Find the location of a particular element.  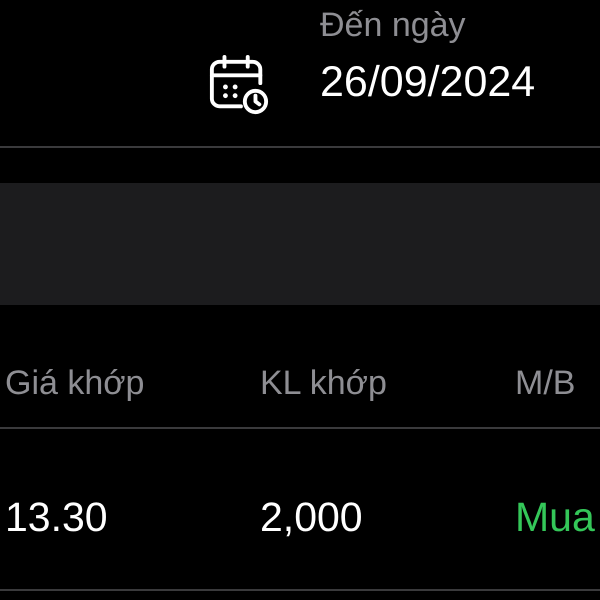

table-cell-text: 2,000 is located at coordinates (312, 517).